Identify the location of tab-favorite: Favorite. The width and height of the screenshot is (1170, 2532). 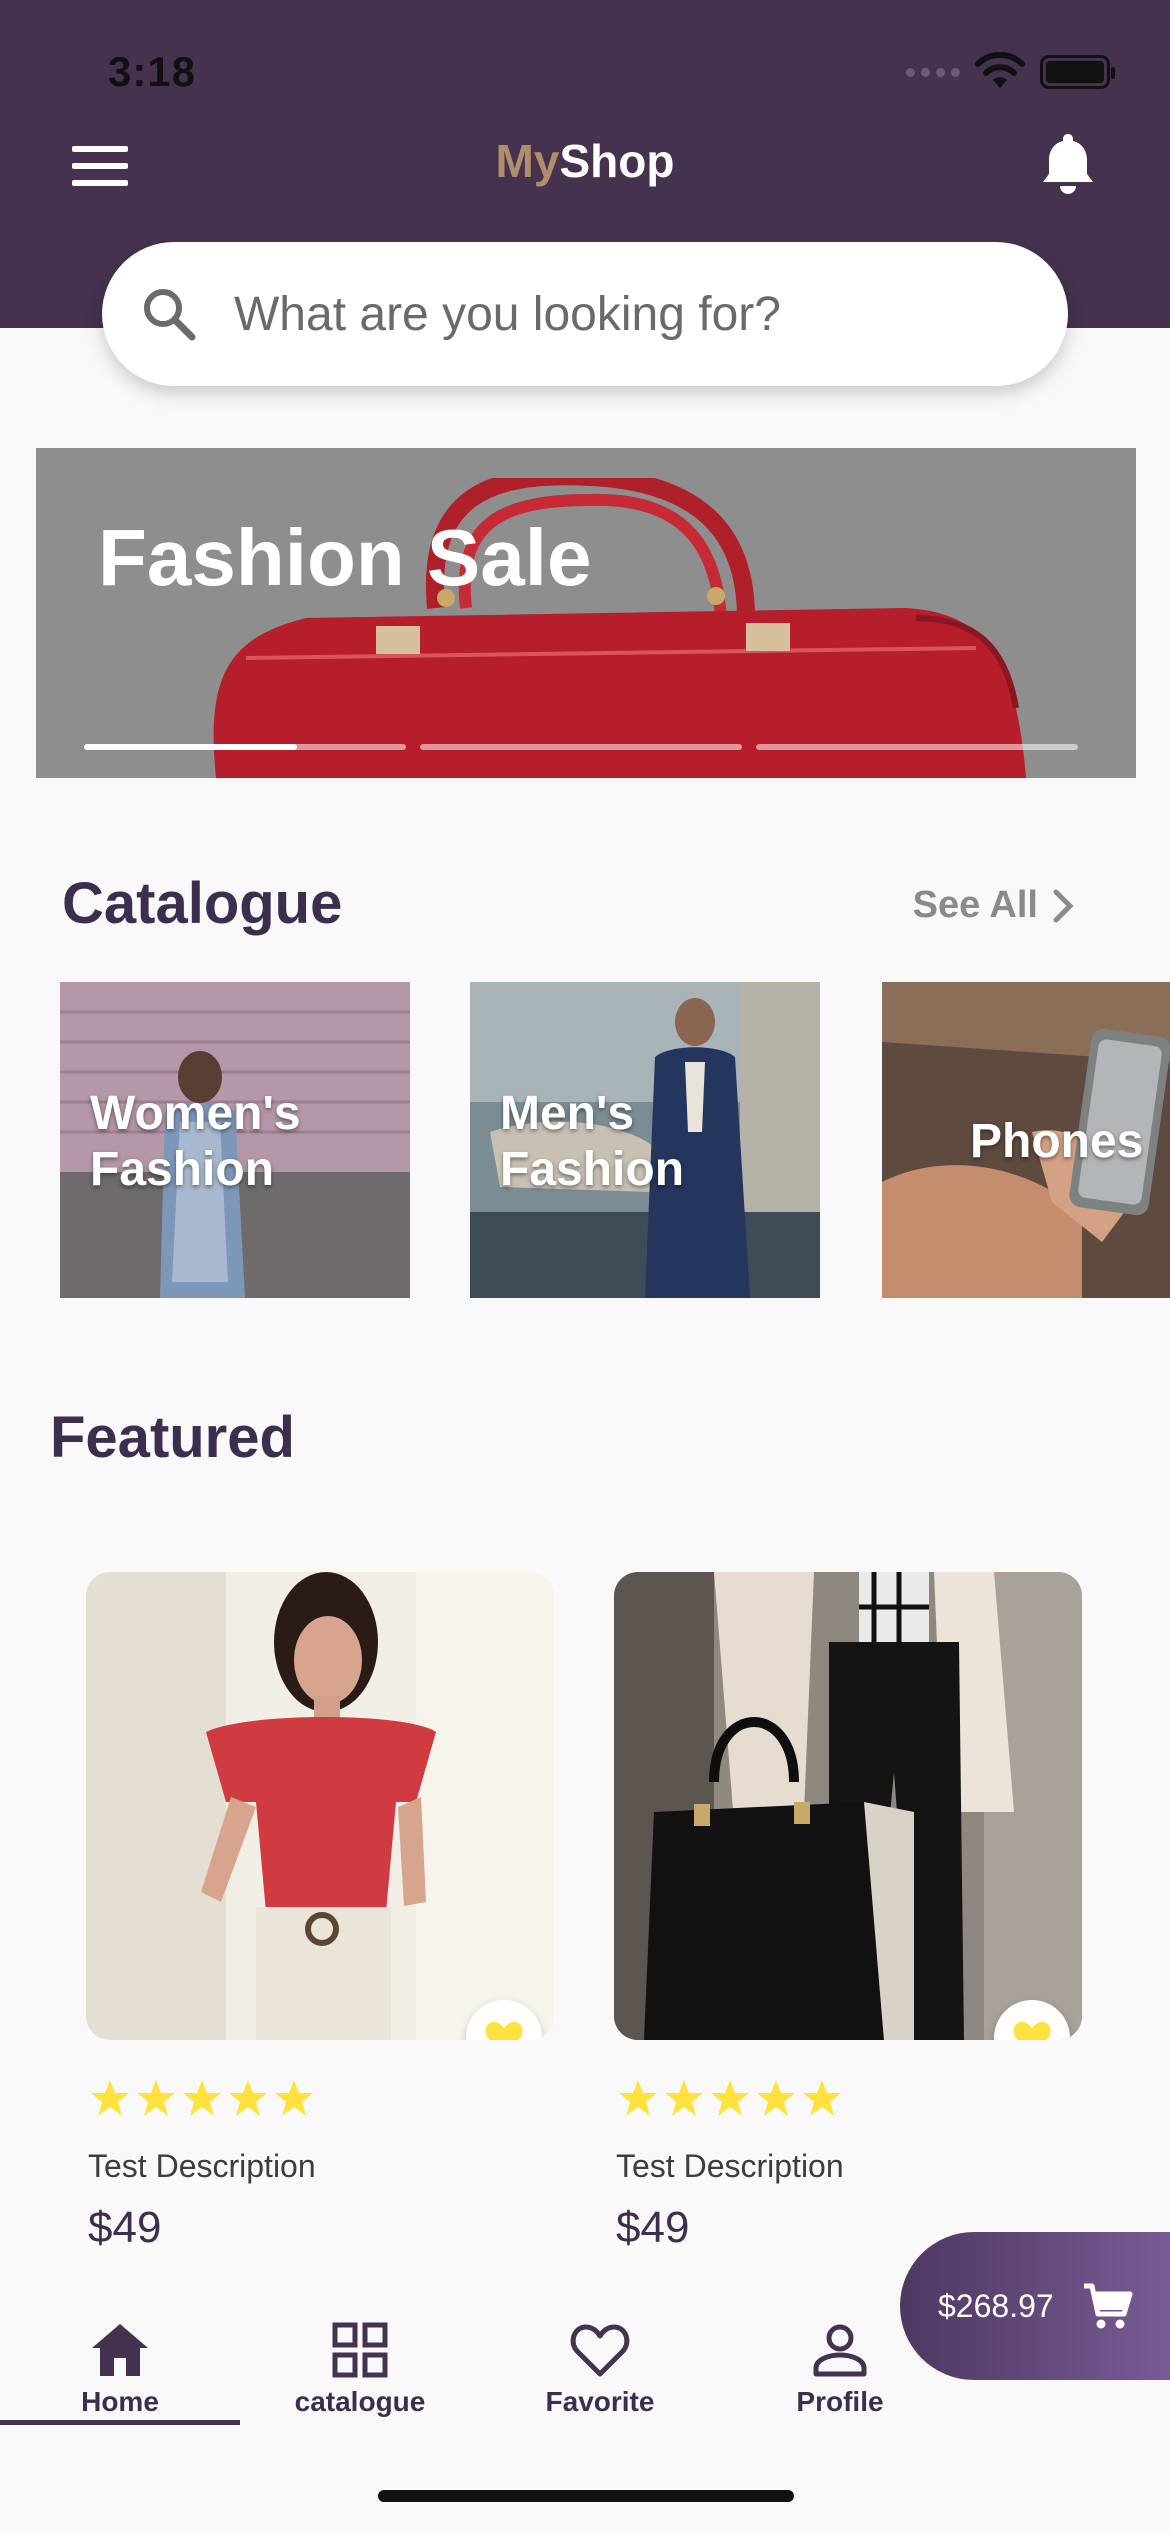
(600, 2366).